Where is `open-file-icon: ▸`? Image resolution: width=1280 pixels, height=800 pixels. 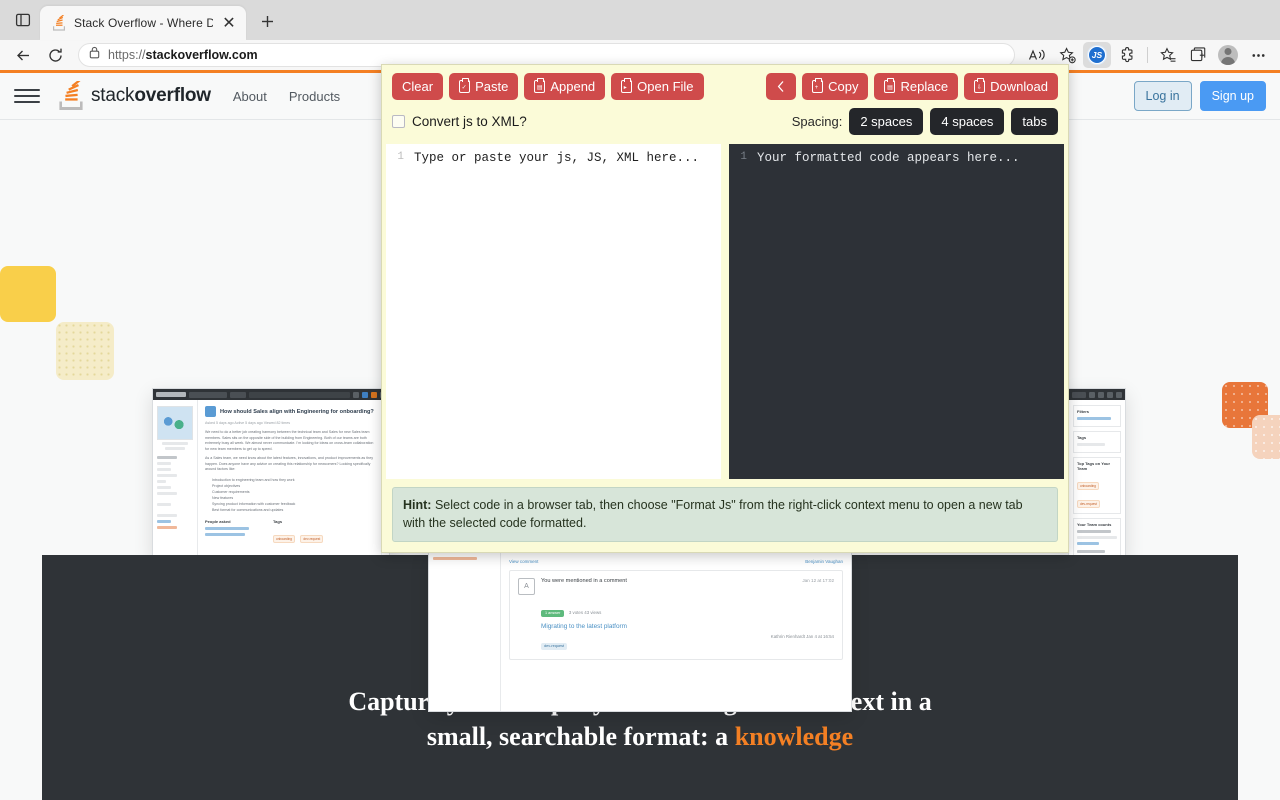 open-file-icon: ▸ is located at coordinates (627, 85).